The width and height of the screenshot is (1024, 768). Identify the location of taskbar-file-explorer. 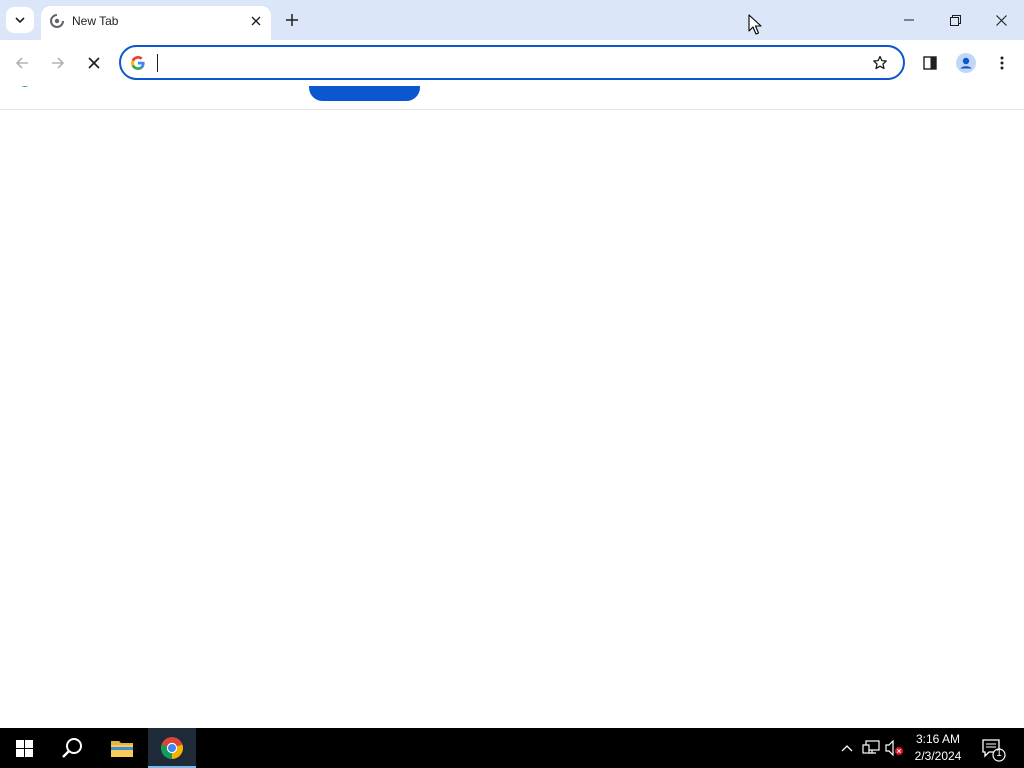
(122, 748).